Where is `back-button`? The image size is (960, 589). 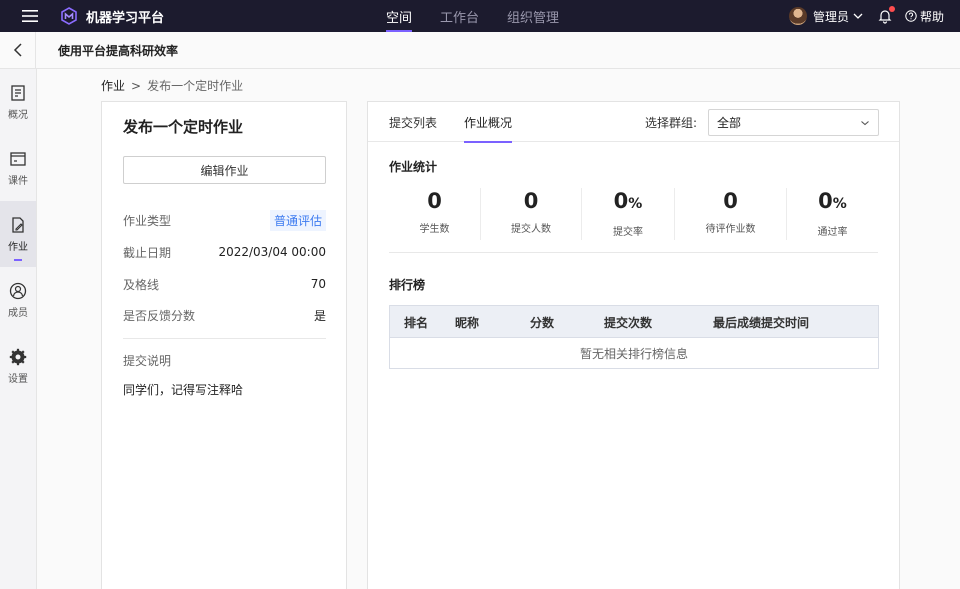 back-button is located at coordinates (18, 50).